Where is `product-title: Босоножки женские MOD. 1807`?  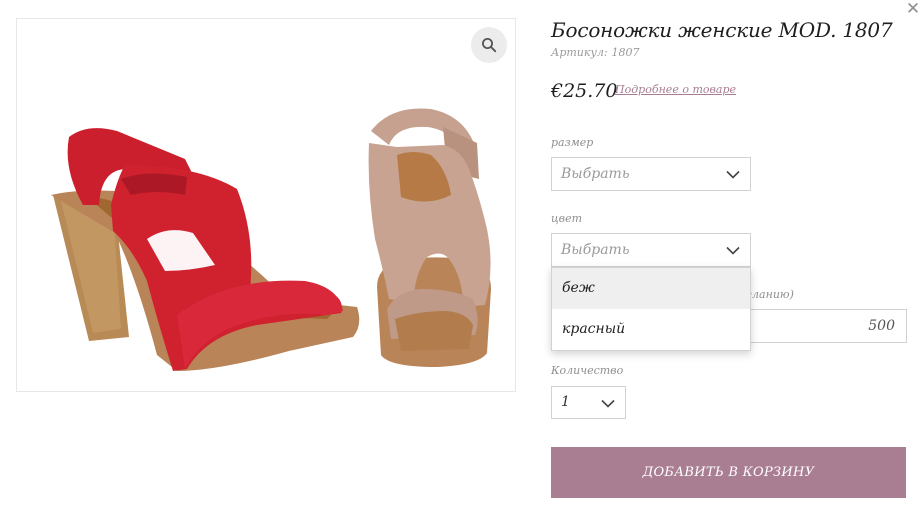
product-title: Босоножки женские MOD. 1807 is located at coordinates (722, 30).